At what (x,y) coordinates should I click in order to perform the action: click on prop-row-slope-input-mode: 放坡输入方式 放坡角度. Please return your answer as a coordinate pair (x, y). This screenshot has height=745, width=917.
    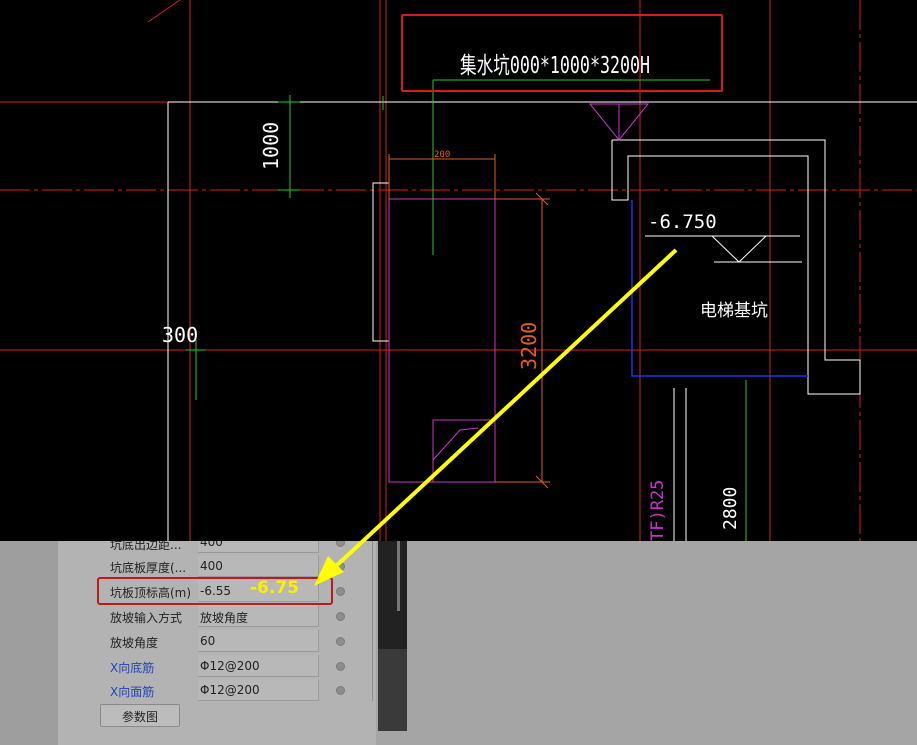
    Looking at the image, I should click on (196, 616).